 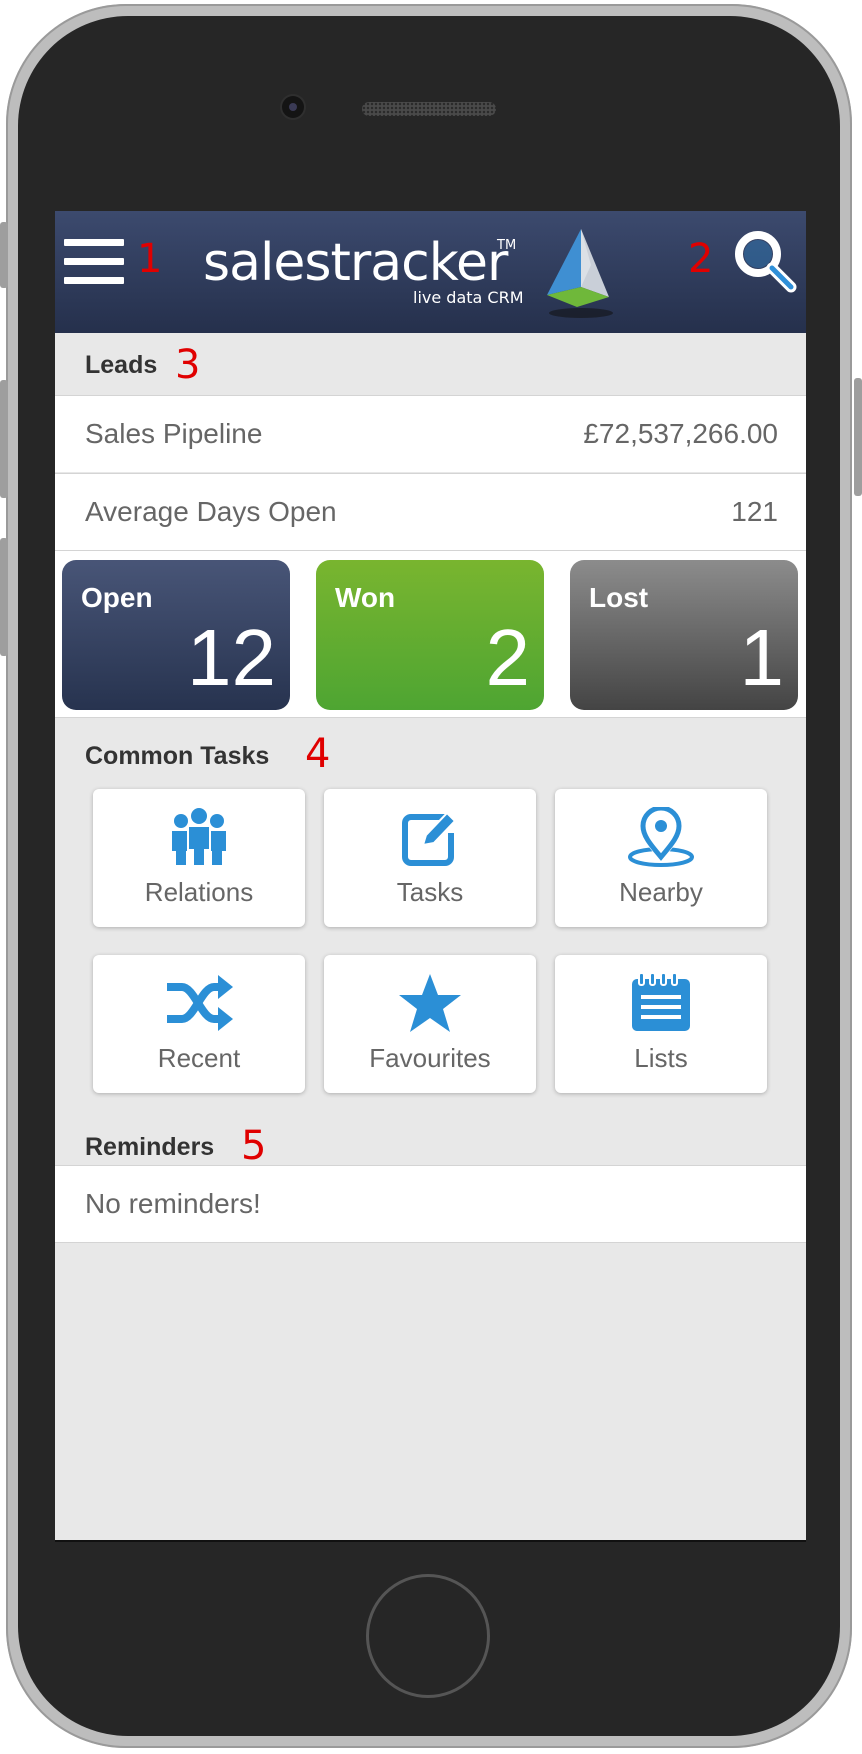 What do you see at coordinates (121, 365) in the screenshot?
I see `leads-title: Leads` at bounding box center [121, 365].